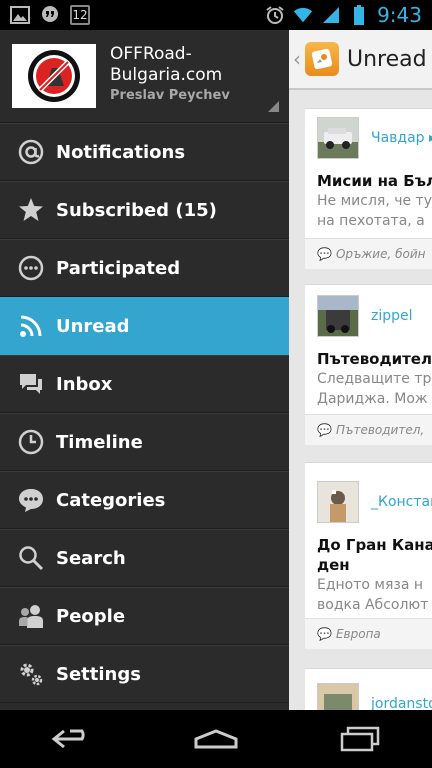 This screenshot has width=432, height=768. What do you see at coordinates (144, 326) in the screenshot?
I see `menu-item-unread: Unread` at bounding box center [144, 326].